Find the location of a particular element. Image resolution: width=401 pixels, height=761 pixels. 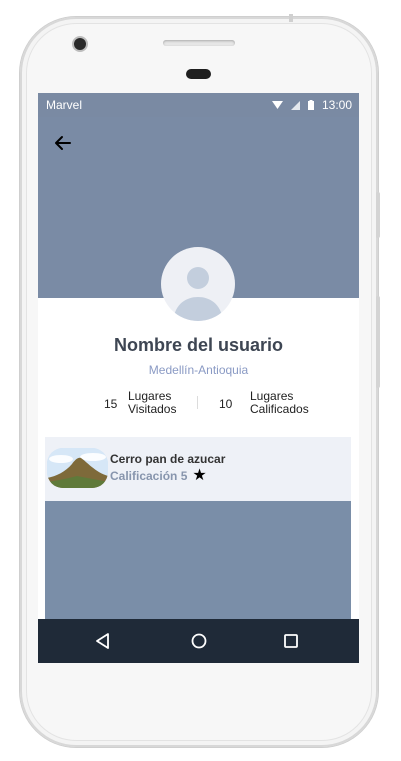

status-bar: Marvel 13:00 is located at coordinates (198, 105).